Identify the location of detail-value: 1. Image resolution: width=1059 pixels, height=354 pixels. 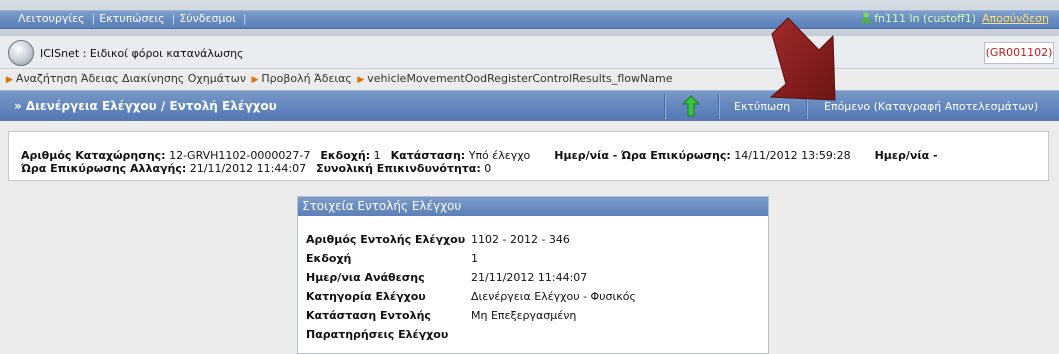
(474, 258).